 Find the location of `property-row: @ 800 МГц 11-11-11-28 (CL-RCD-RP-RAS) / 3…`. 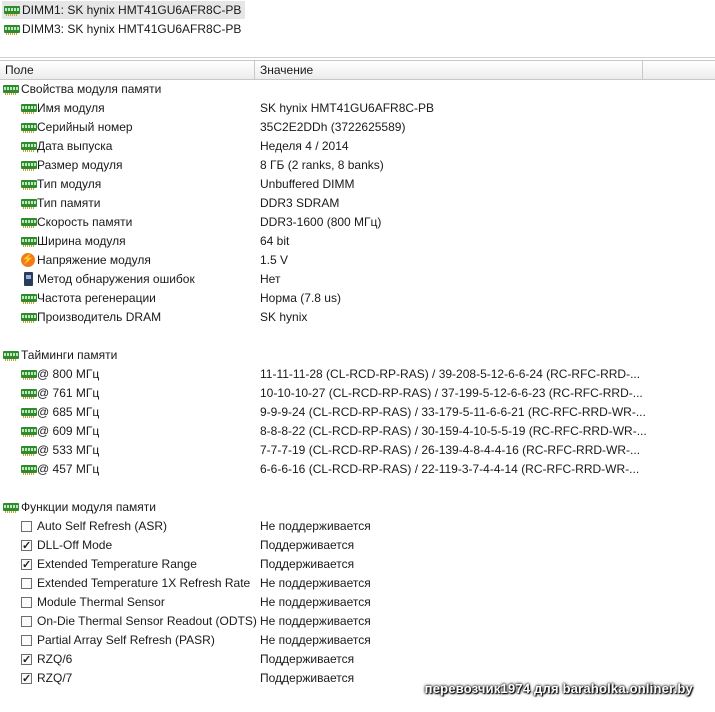

property-row: @ 800 МГц 11-11-11-28 (CL-RCD-RP-RAS) / 3… is located at coordinates (357, 374).